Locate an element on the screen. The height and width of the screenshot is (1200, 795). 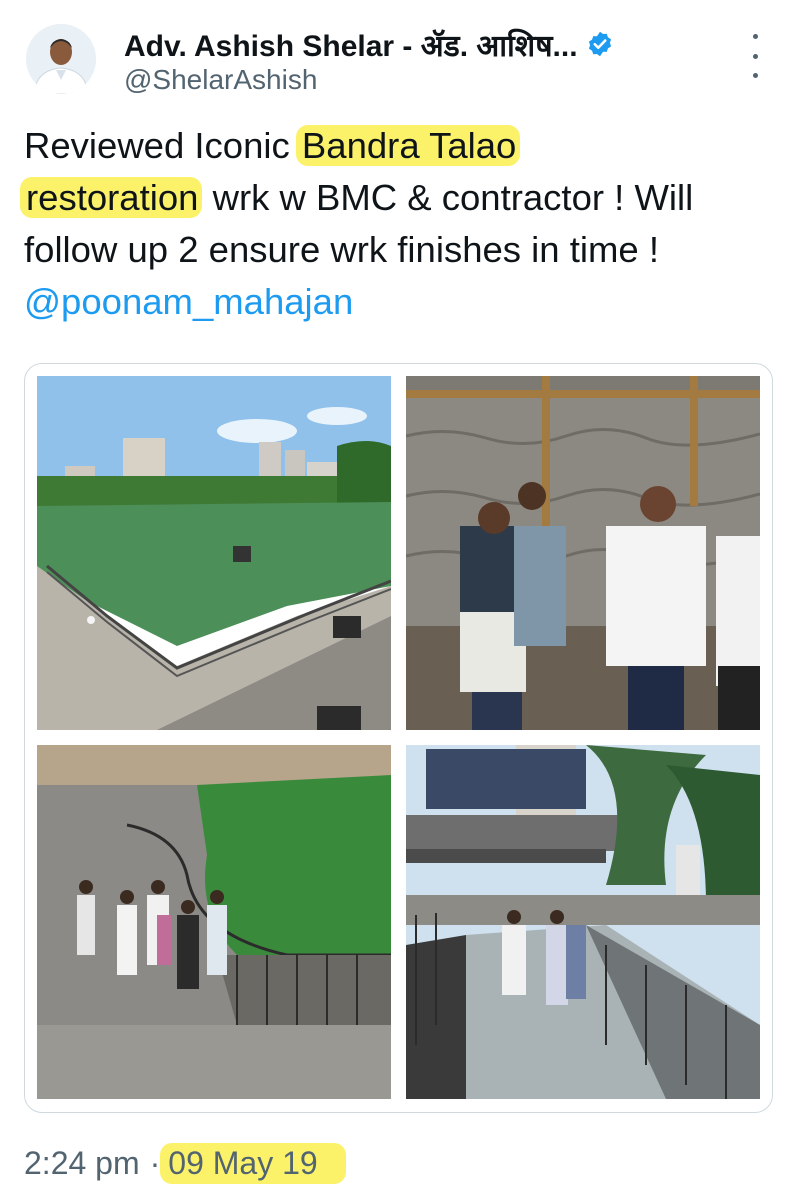
mention-link: @poonam_mahajan is located at coordinates (188, 301).